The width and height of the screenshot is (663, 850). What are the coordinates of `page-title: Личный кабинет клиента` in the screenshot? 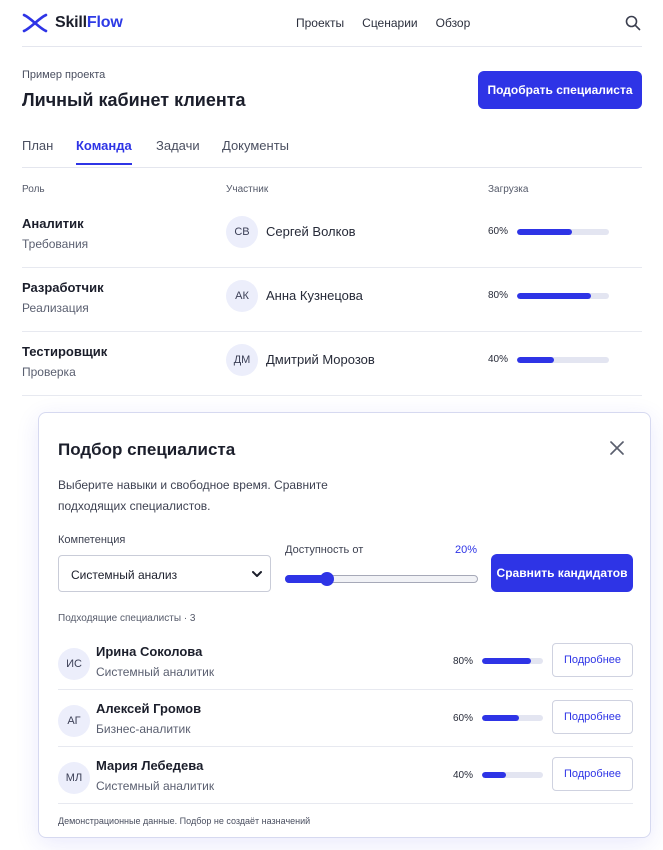 It's located at (134, 100).